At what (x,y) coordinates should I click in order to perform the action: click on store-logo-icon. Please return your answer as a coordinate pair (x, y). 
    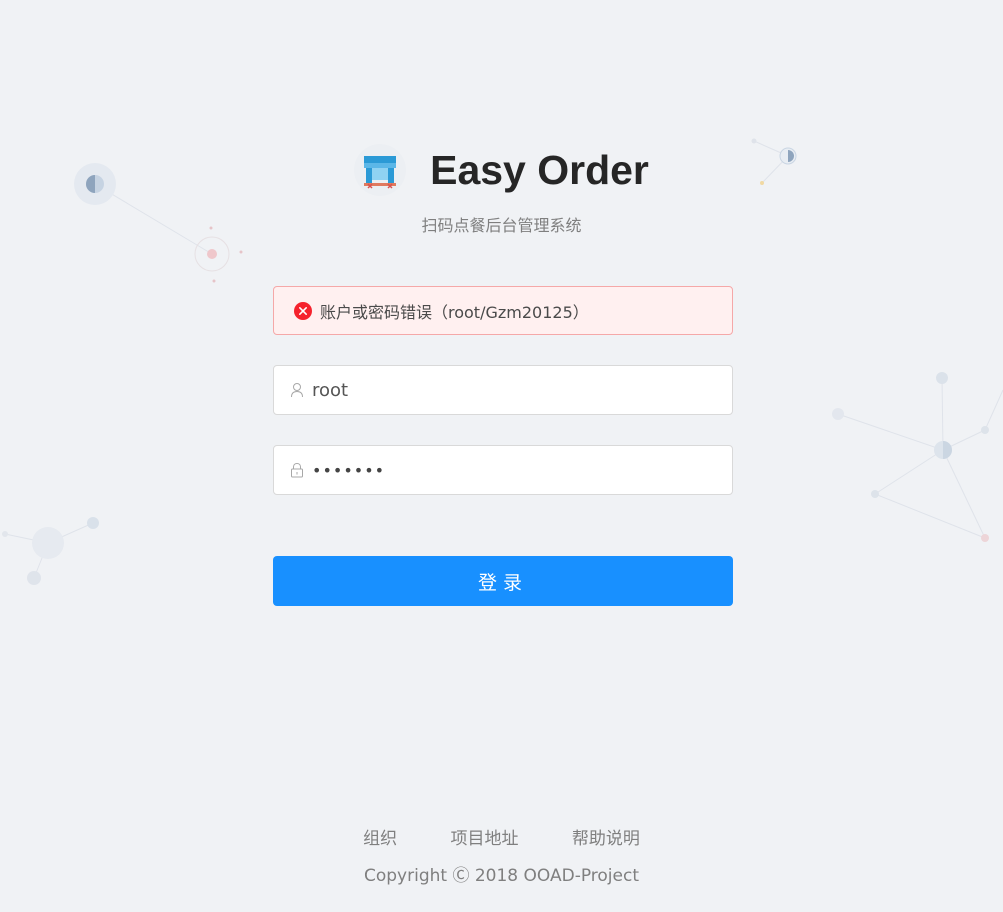
    Looking at the image, I should click on (380, 170).